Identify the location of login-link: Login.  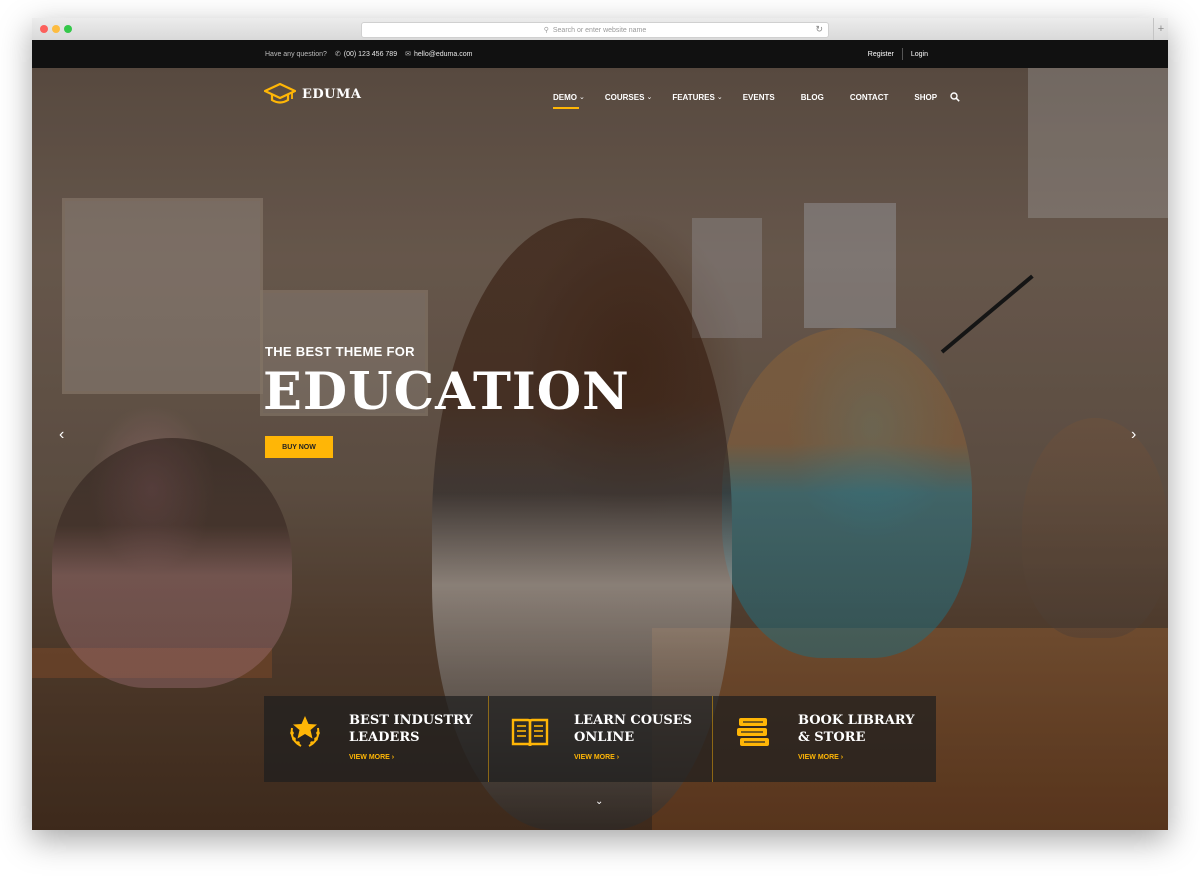
(919, 54).